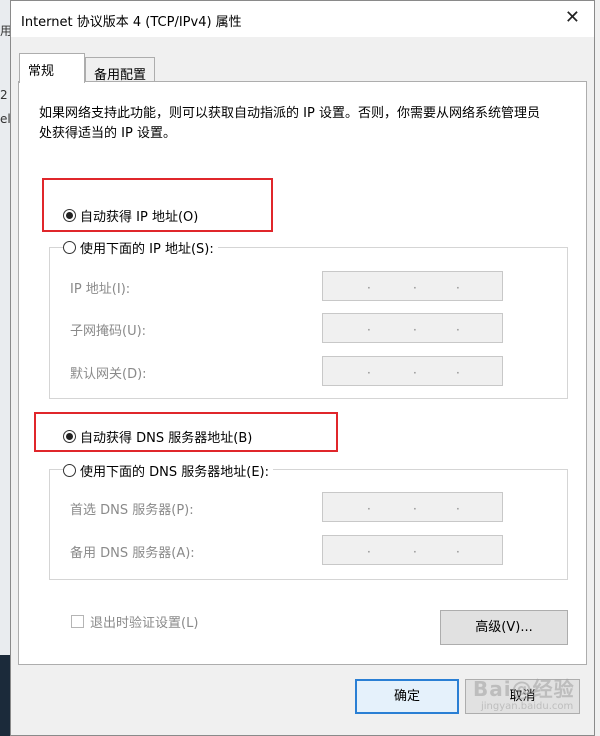 The image size is (600, 736). I want to click on manual-dns-label: 使用下面的 DNS 服务器地址(E):, so click(174, 472).